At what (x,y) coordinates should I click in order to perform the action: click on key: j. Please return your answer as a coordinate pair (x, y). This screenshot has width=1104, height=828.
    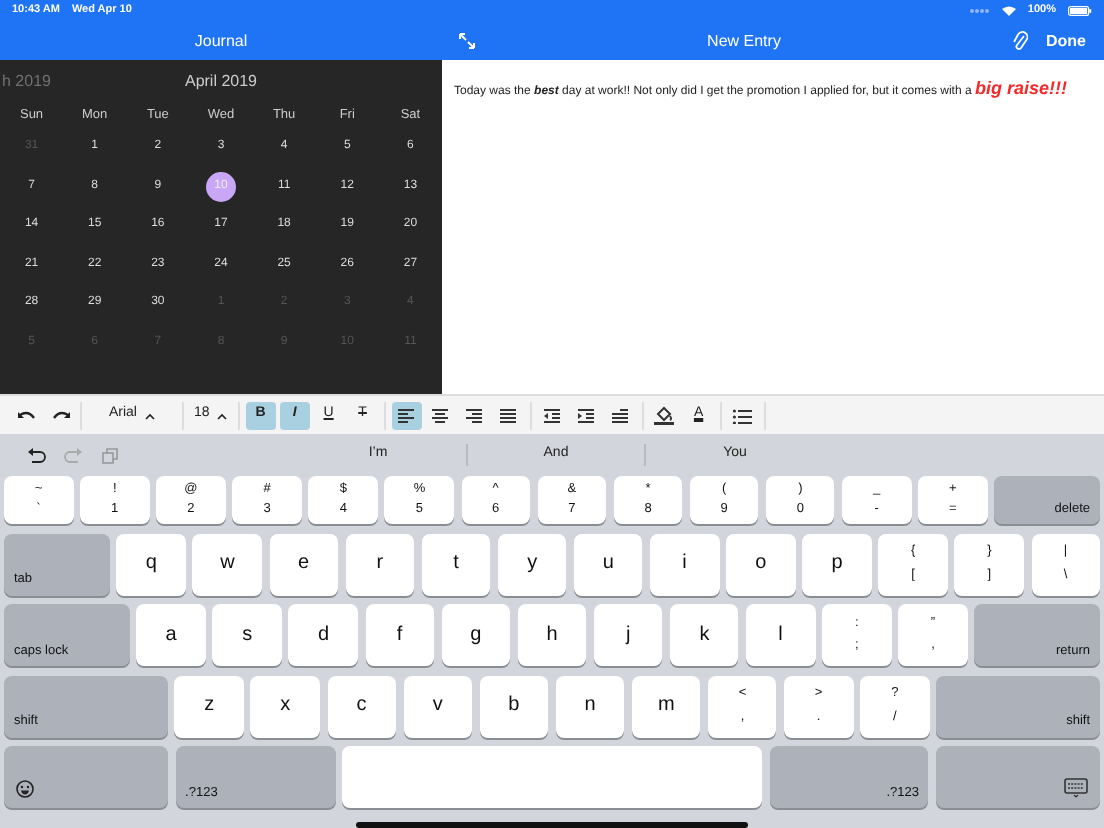
    Looking at the image, I should click on (628, 635).